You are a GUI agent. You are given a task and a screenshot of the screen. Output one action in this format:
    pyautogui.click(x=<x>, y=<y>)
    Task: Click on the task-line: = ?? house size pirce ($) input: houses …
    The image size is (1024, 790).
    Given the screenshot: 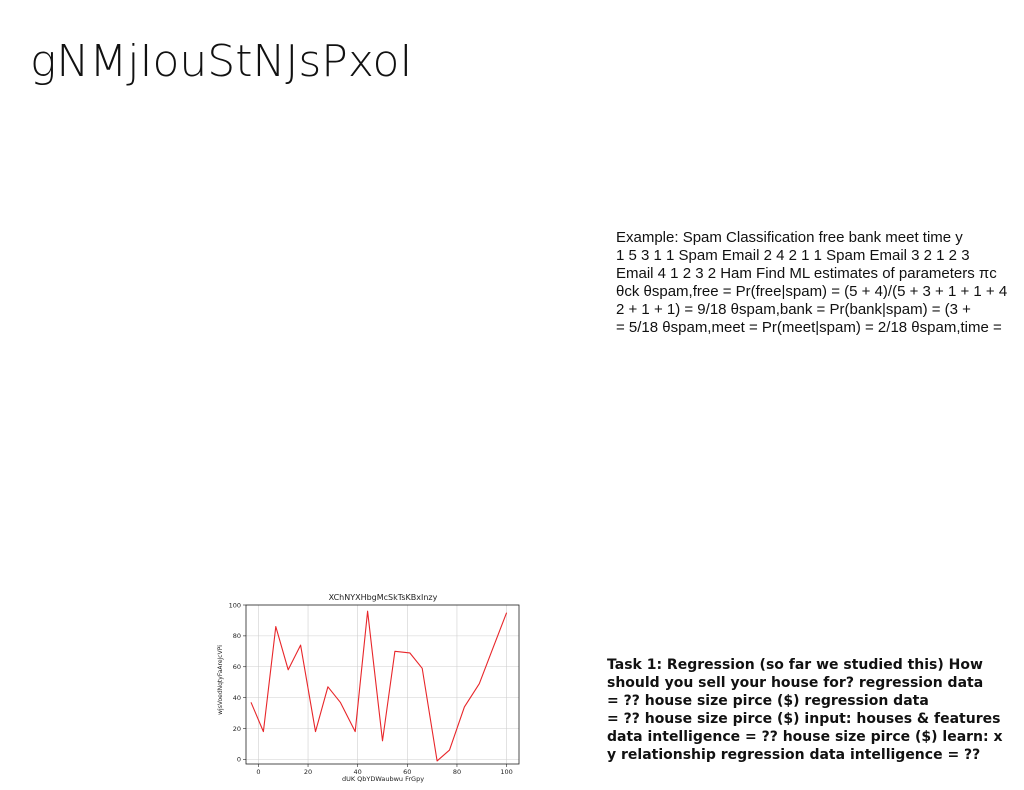 What is the action you would take?
    pyautogui.click(x=804, y=719)
    